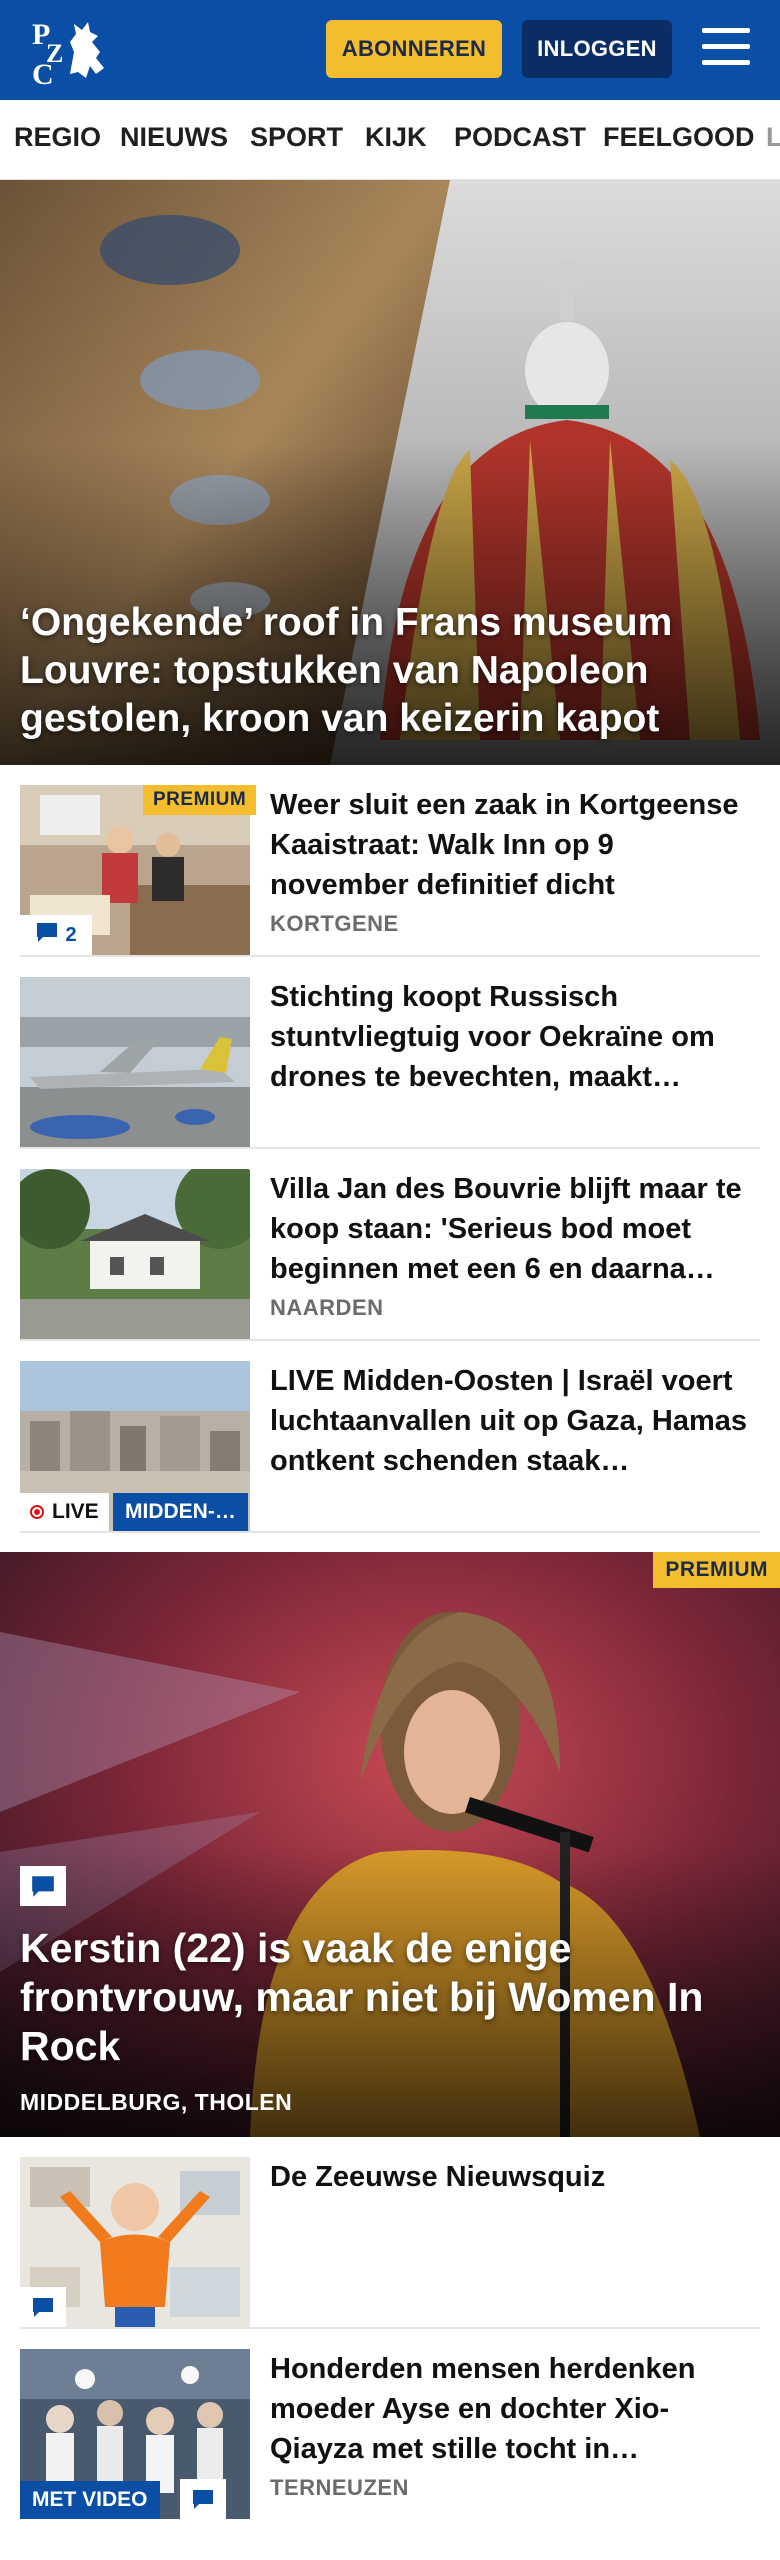 The width and height of the screenshot is (780, 2560). I want to click on subscribe-button: ABONNEREN, so click(414, 49).